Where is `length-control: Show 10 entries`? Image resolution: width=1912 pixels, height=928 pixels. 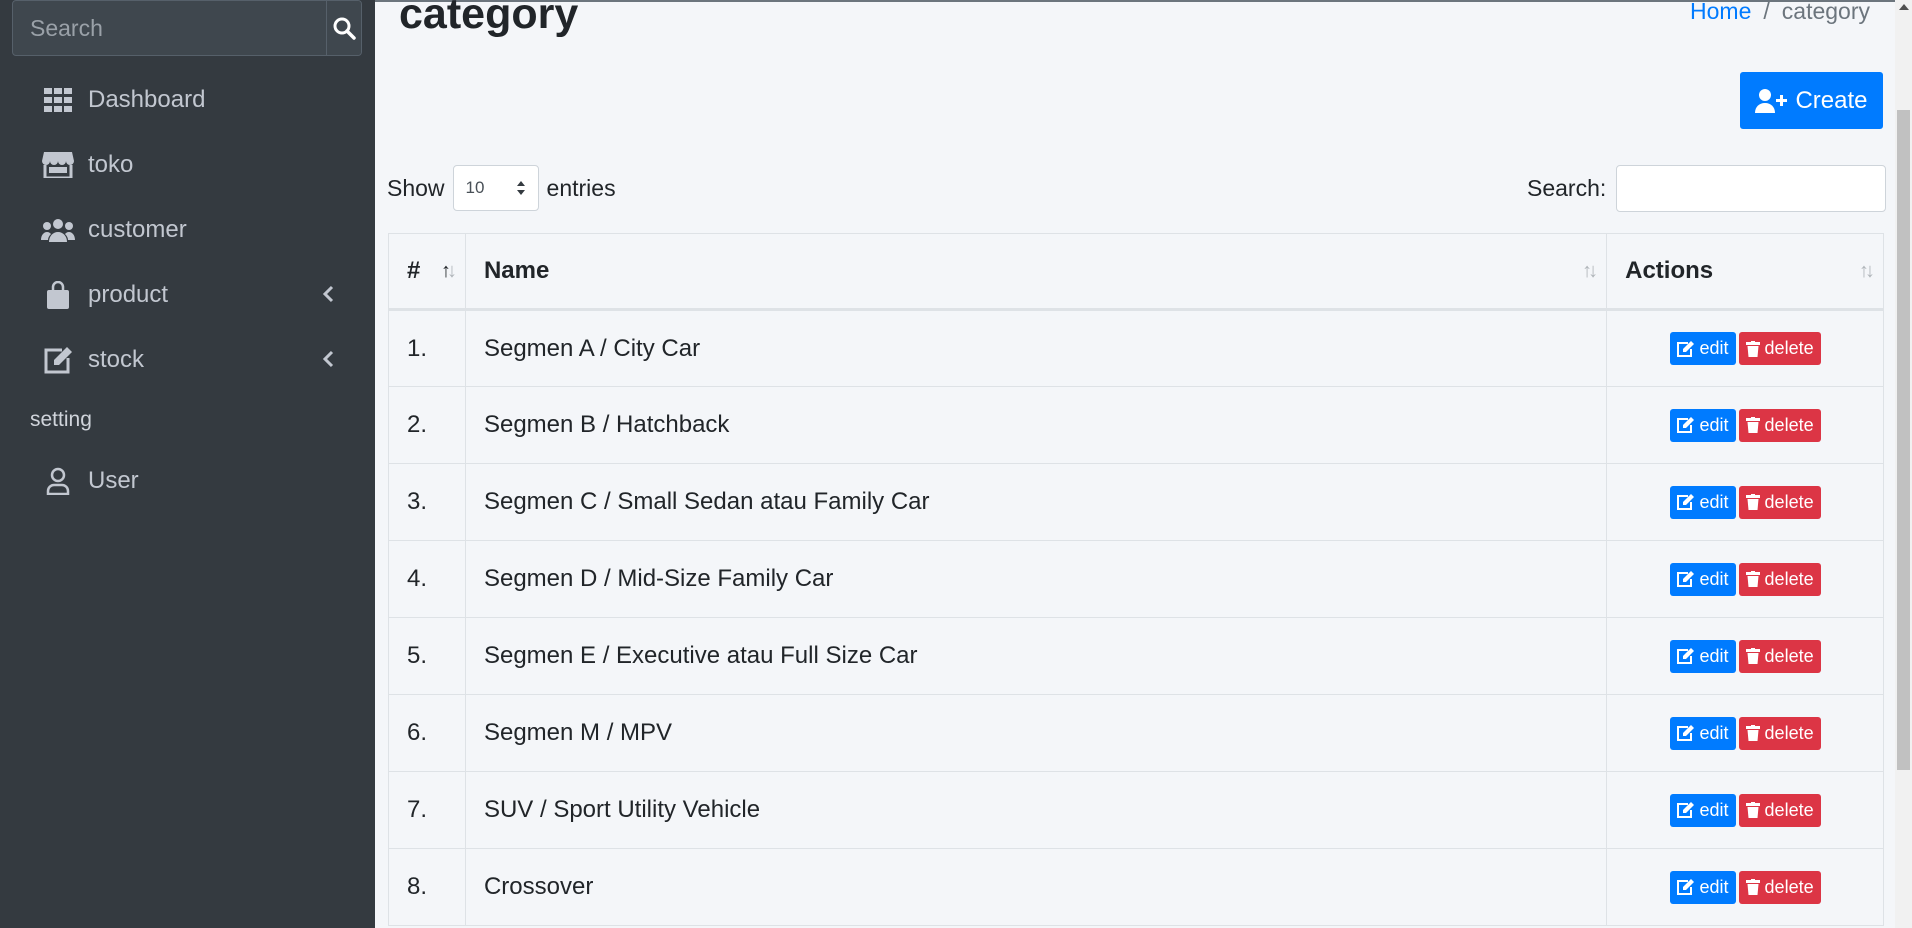
length-control: Show 10 entries is located at coordinates (501, 188).